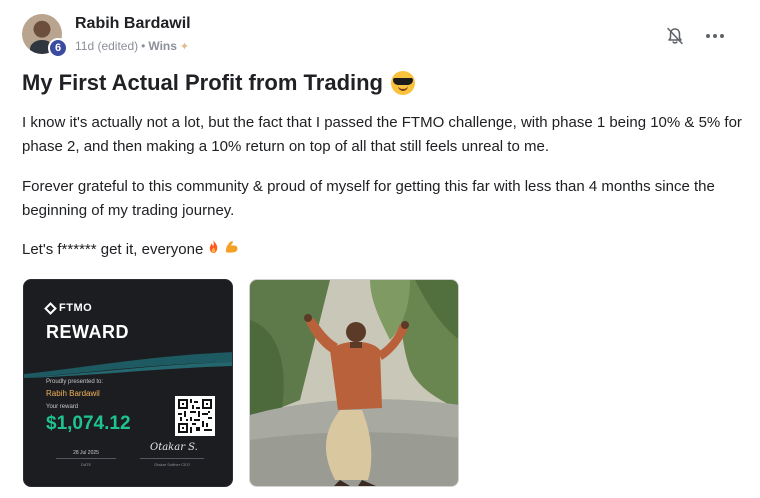 The height and width of the screenshot is (498, 760). Describe the element at coordinates (58, 48) in the screenshot. I see `level-badge: 6` at that location.